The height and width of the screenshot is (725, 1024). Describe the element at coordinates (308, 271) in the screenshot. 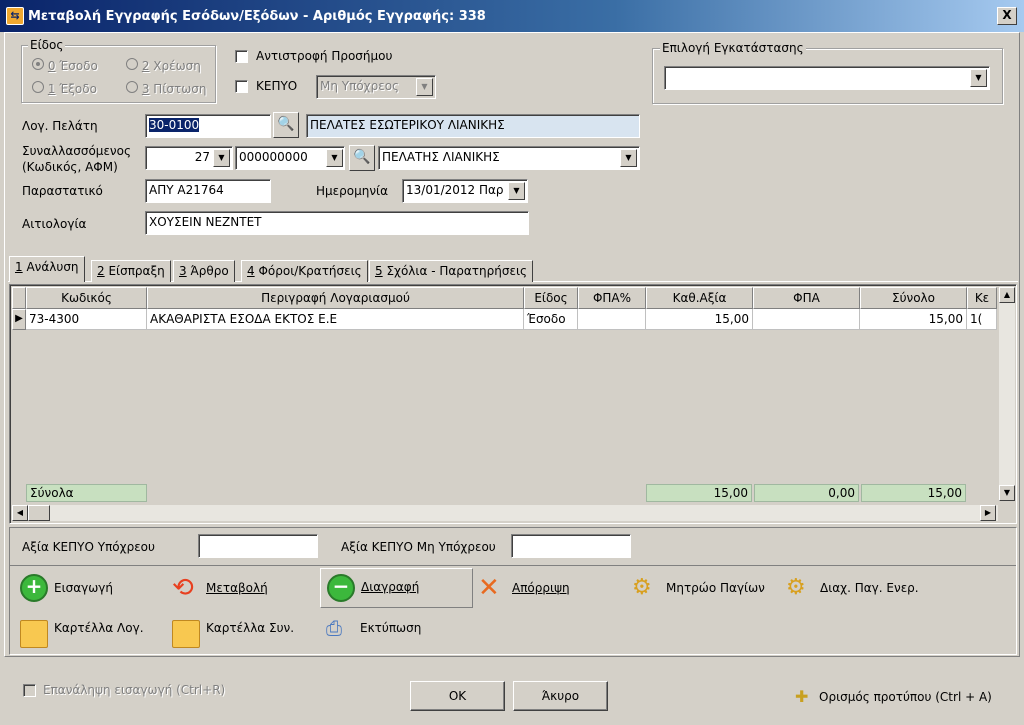

I see `tab-taxes-label: Φόροι/Κρατήσεις` at that location.